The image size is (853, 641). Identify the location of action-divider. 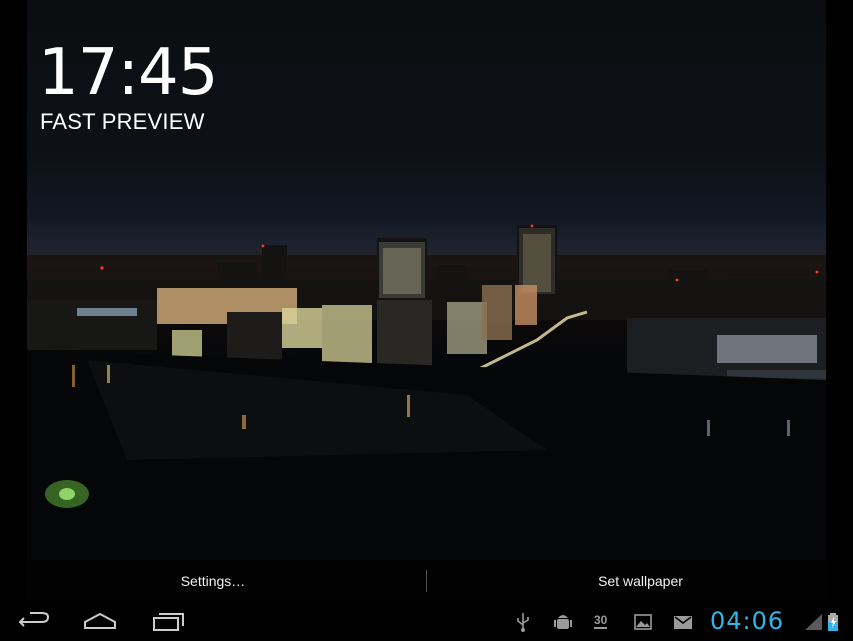
(426, 581).